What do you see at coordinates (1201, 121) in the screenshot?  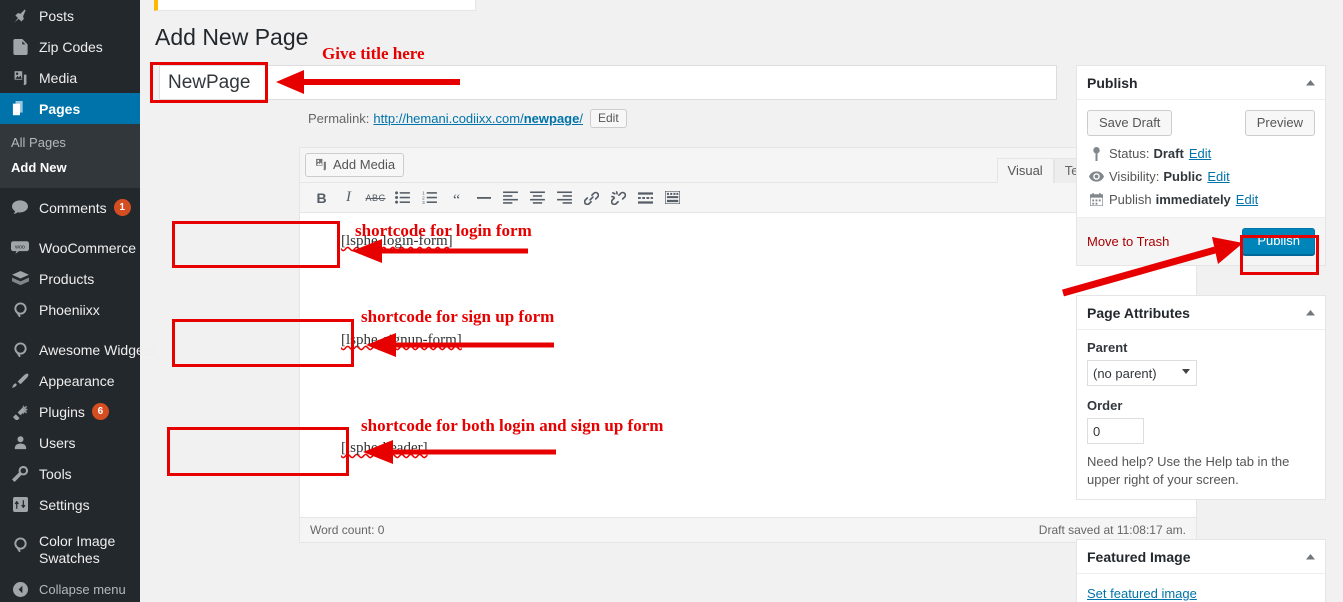 I see `publish-quick-actions: Save Draft Preview` at bounding box center [1201, 121].